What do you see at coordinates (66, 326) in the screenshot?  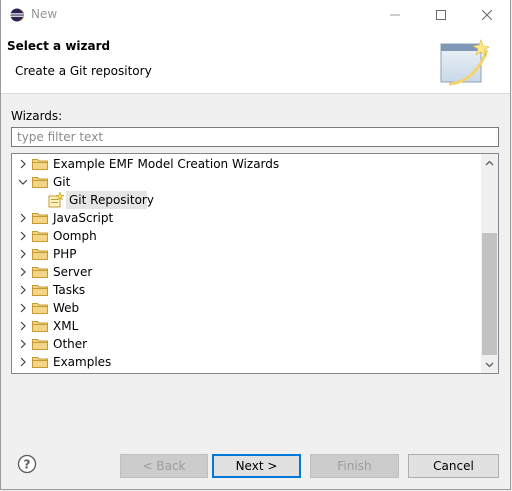 I see `tree-item-label: XML` at bounding box center [66, 326].